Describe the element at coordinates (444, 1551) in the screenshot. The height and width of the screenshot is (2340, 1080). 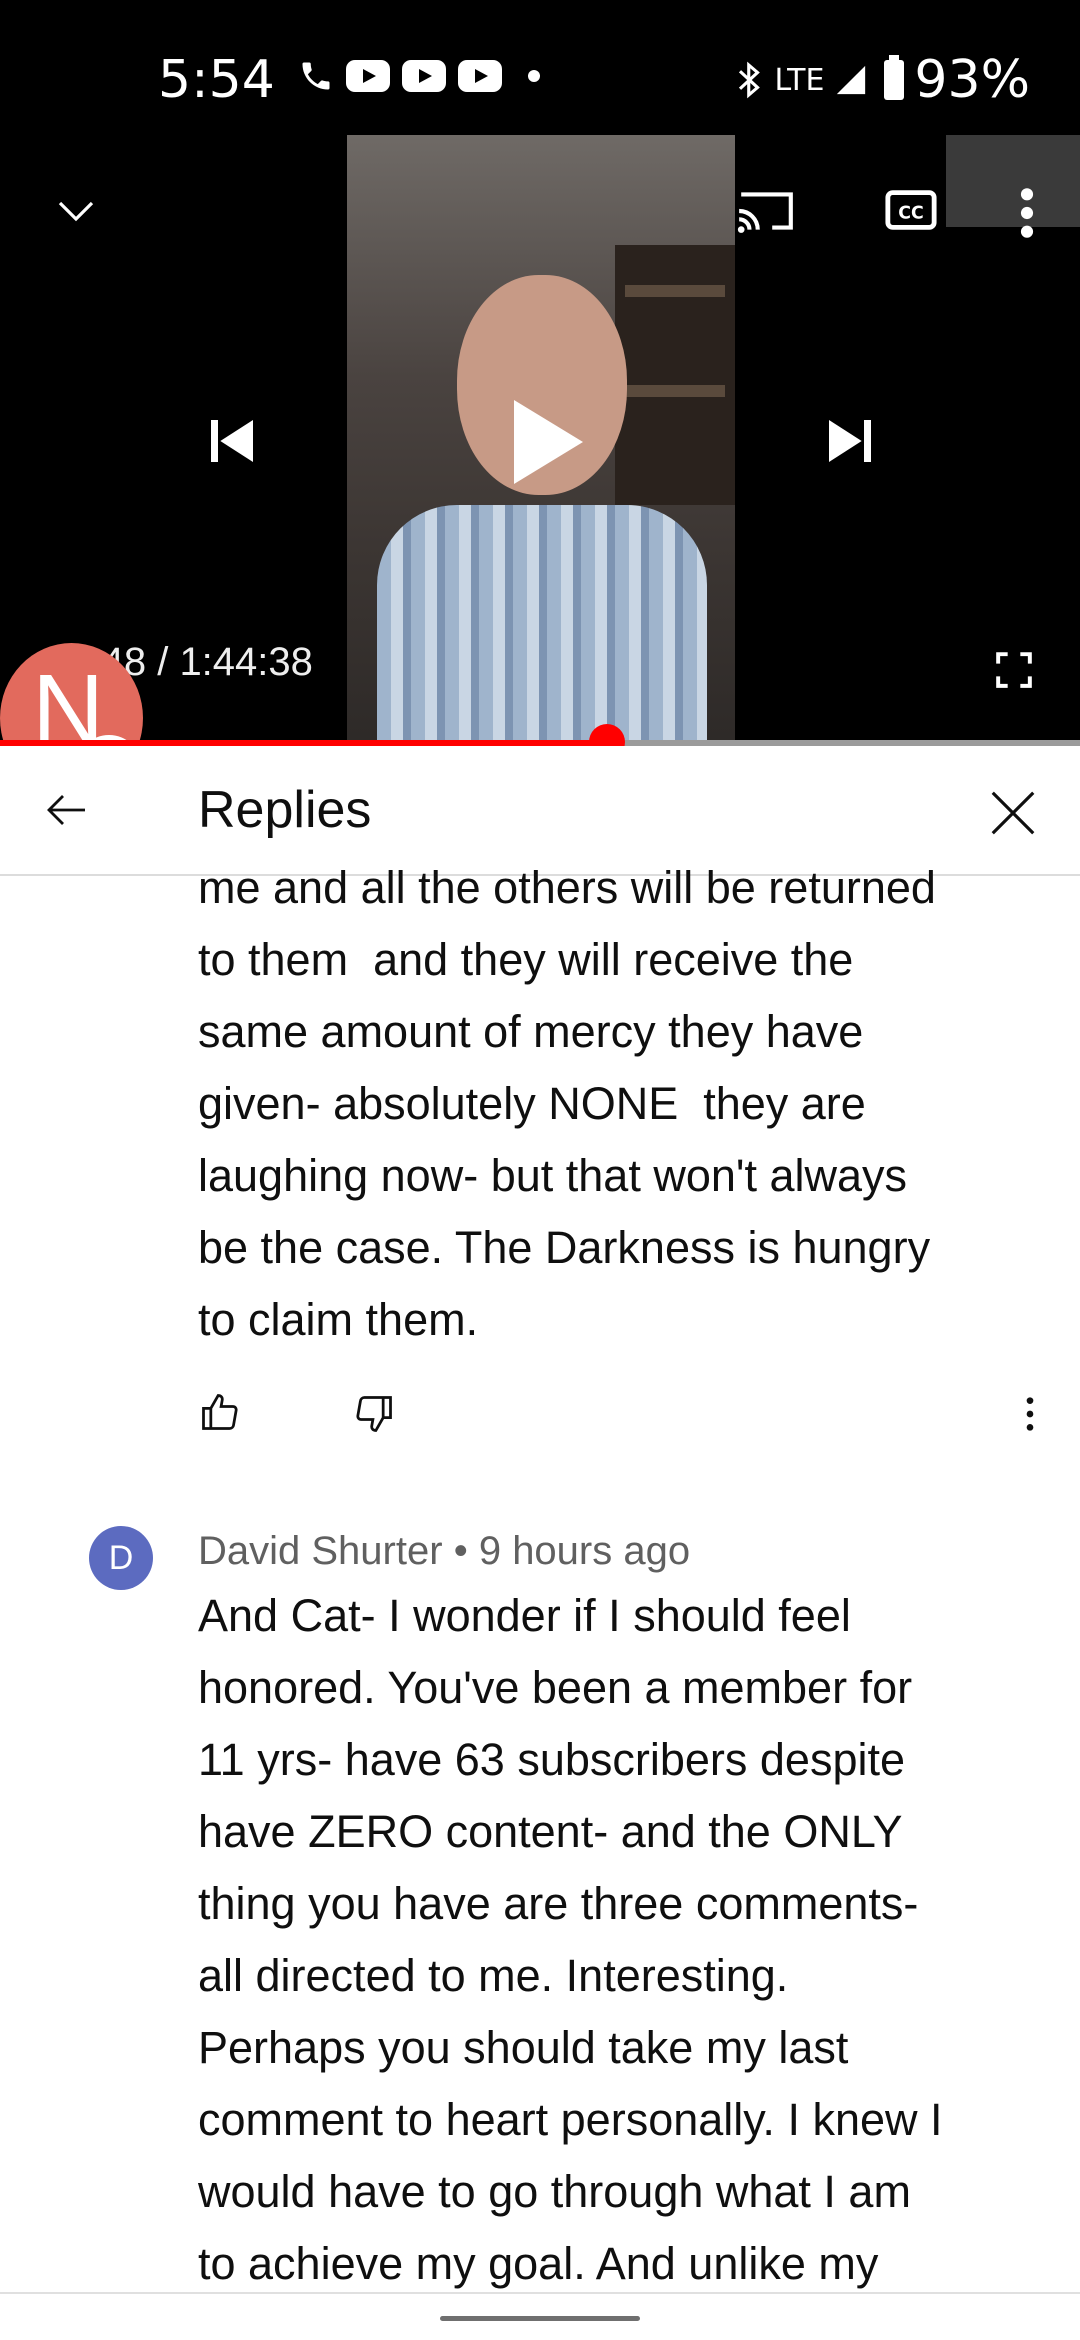
I see `reply-meta: David Shurter • 9 hours ago` at that location.